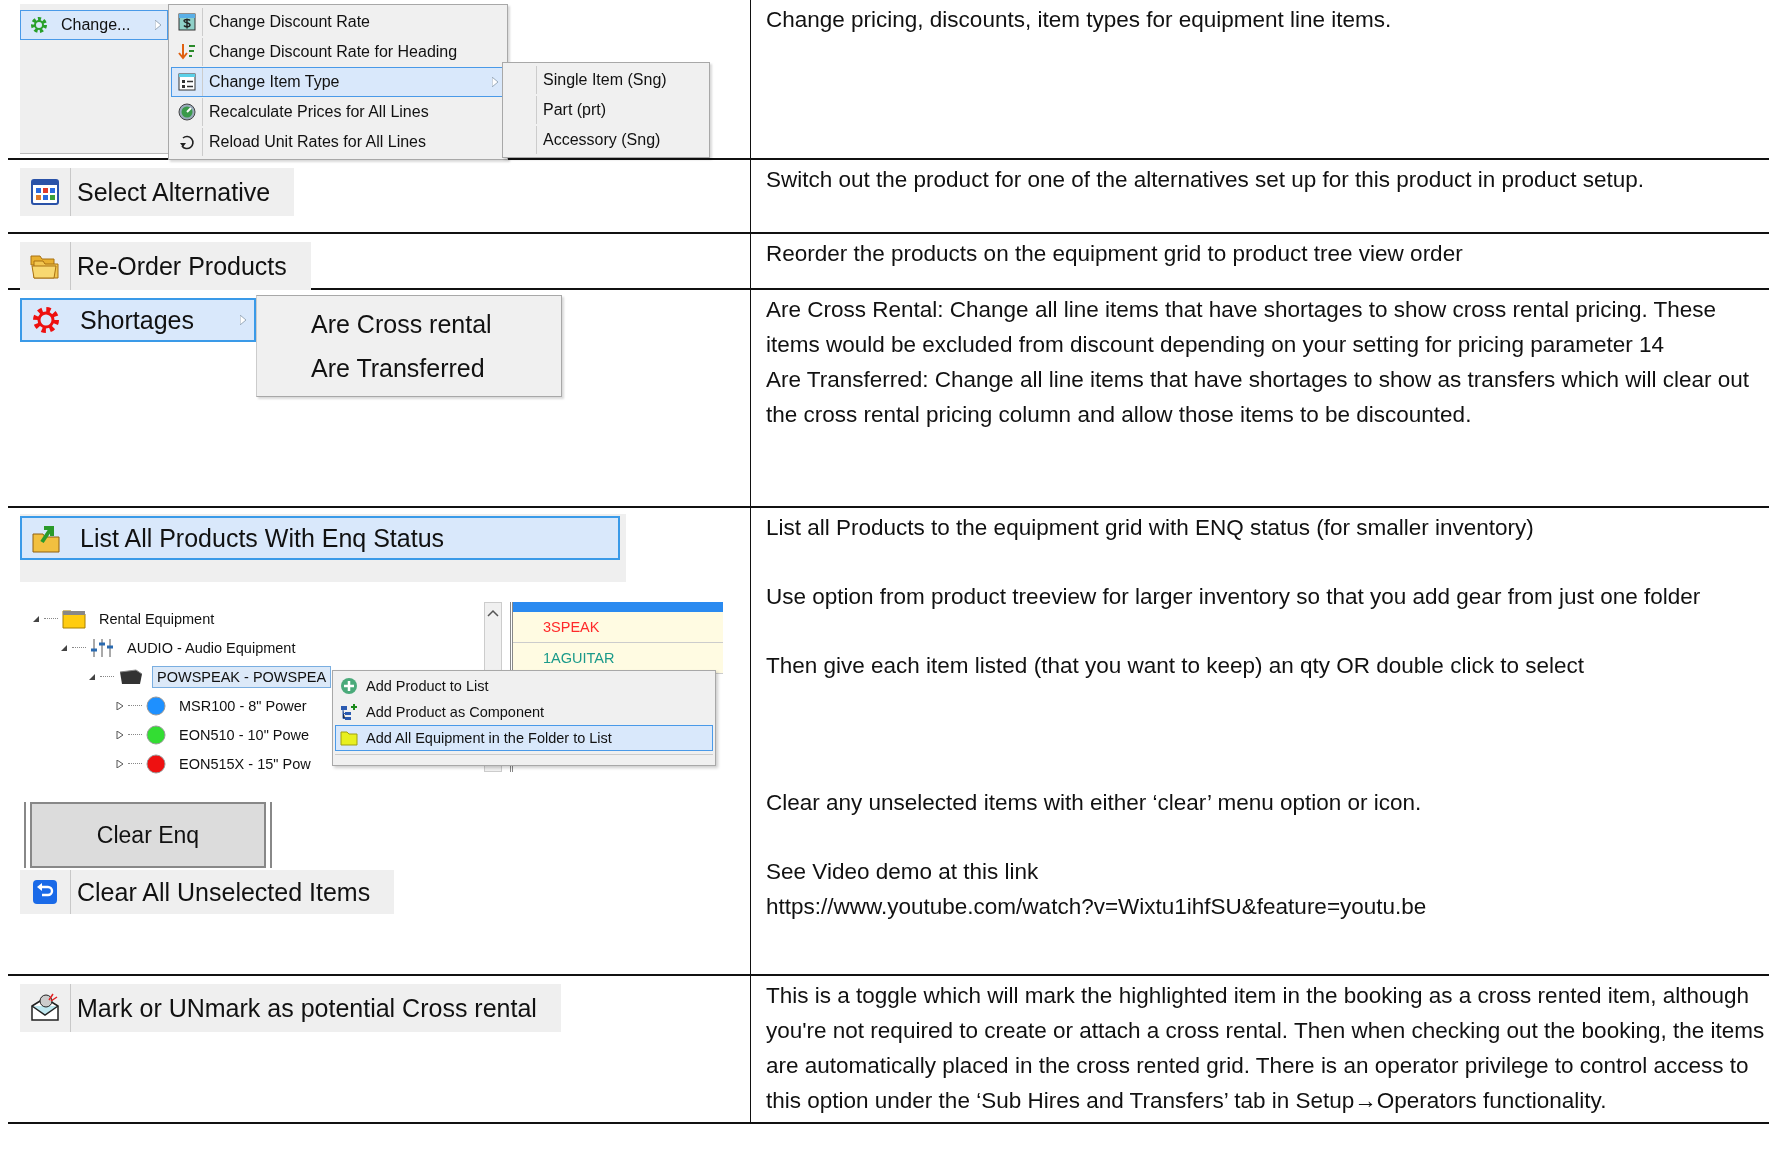 The width and height of the screenshot is (1769, 1151). What do you see at coordinates (903, 872) in the screenshot?
I see `description-text: See Video demo at this link` at bounding box center [903, 872].